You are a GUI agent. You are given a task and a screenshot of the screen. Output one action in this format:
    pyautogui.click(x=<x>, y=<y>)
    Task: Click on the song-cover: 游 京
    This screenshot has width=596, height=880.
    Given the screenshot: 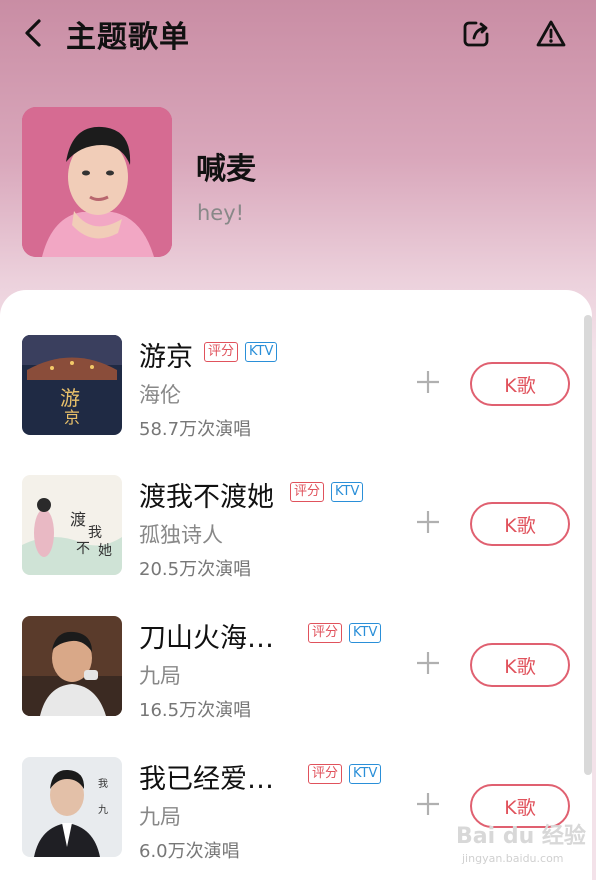 What is the action you would take?
    pyautogui.click(x=72, y=385)
    